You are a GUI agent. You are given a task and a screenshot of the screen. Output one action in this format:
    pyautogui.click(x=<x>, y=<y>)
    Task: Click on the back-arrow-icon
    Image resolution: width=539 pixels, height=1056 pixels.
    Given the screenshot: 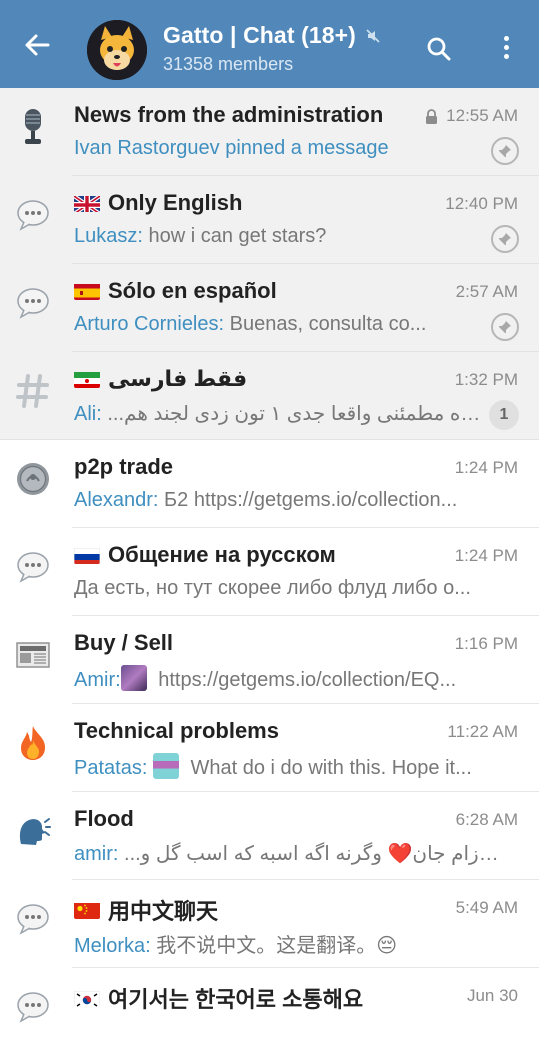 What is the action you would take?
    pyautogui.click(x=37, y=45)
    